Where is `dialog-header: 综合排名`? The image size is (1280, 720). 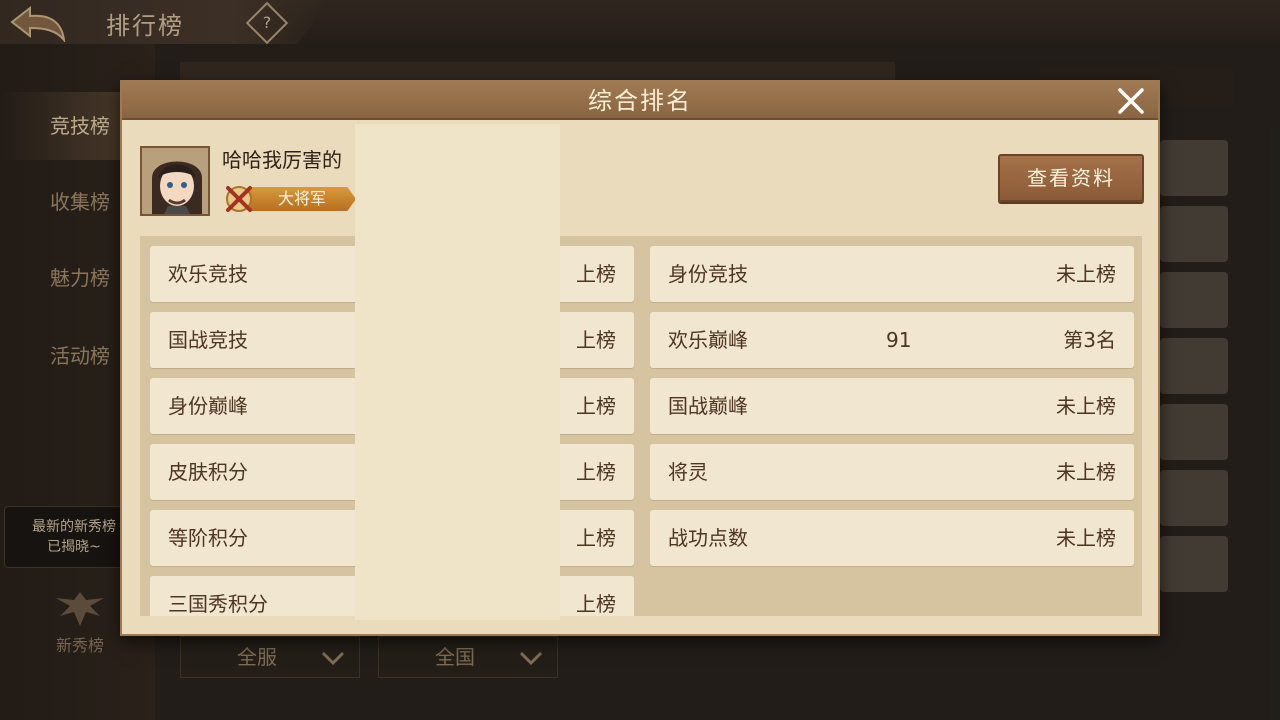
dialog-header: 综合排名 is located at coordinates (640, 101).